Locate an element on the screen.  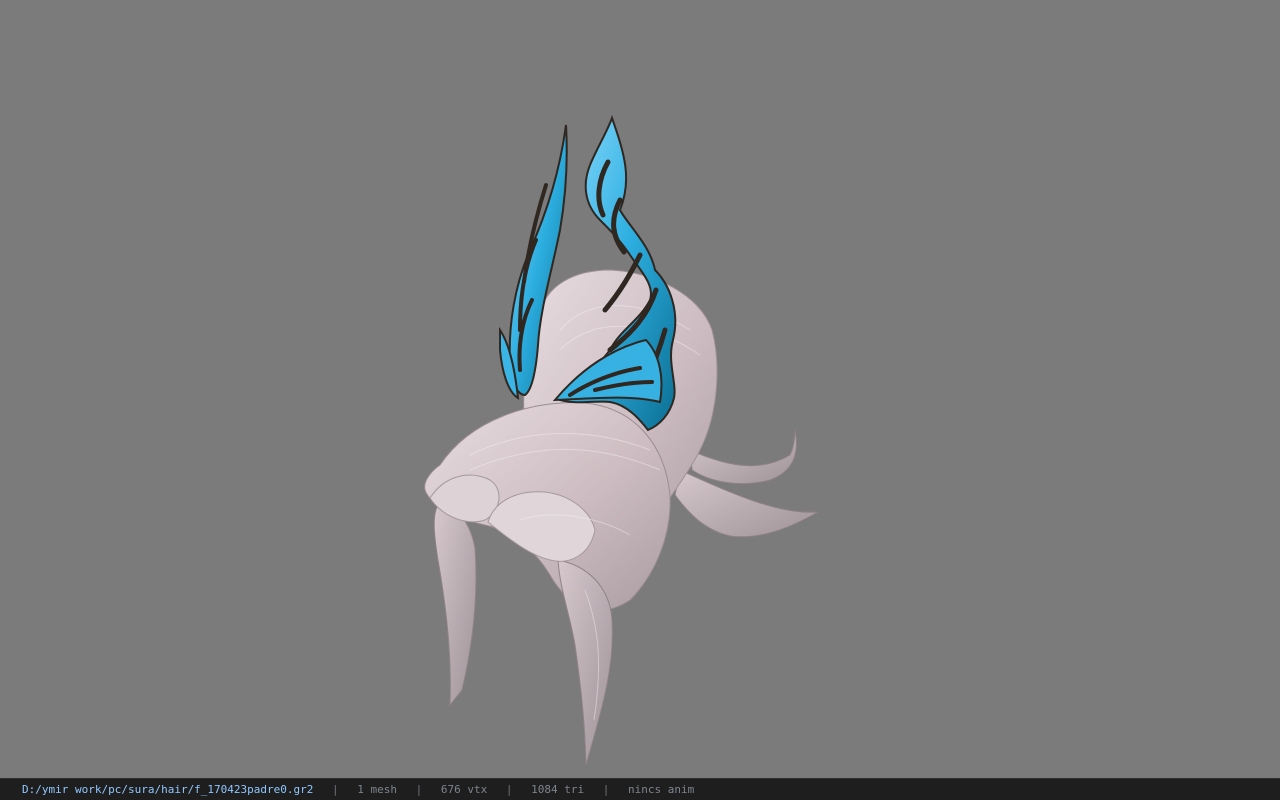
animation-status-label: nincs anim is located at coordinates (661, 789).